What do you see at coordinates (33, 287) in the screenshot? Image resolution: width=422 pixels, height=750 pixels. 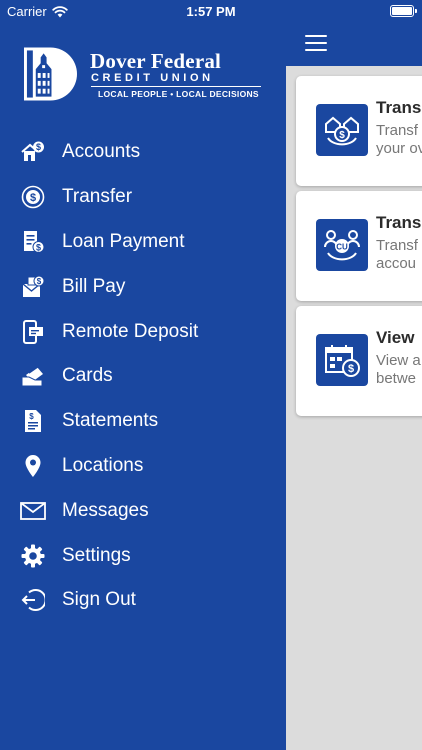 I see `envelope-dollar-icon: $` at bounding box center [33, 287].